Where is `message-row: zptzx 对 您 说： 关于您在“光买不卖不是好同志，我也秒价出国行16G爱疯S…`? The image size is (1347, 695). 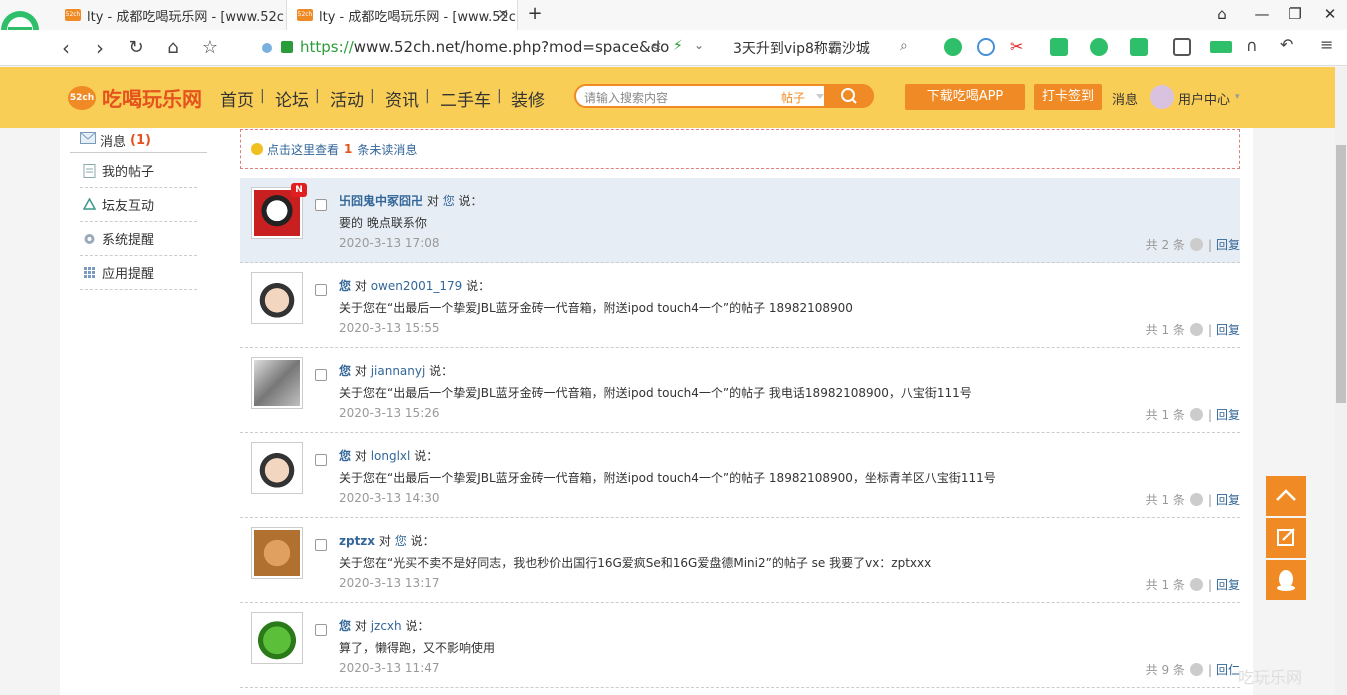 message-row: zptzx 对 您 说： 关于您在“光买不卖不是好同志，我也秒价出国行16G爱疯S… is located at coordinates (740, 560).